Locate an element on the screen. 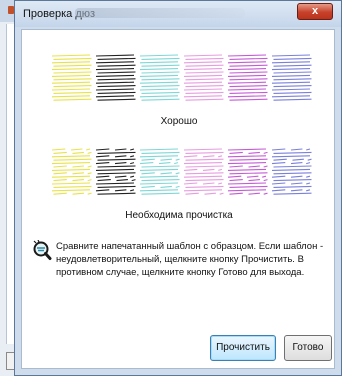 Image resolution: width=342 pixels, height=376 pixels. title-bar: Проверка дюз x is located at coordinates (178, 14).